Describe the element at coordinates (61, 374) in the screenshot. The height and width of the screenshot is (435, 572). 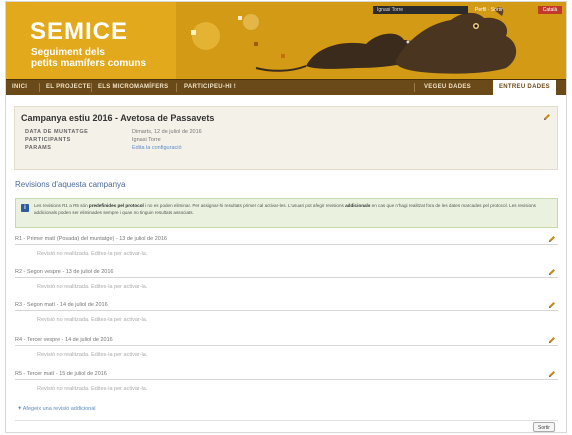
I see `revision-title: R5 - Tercer matí - 15 de juliol de 2016` at that location.